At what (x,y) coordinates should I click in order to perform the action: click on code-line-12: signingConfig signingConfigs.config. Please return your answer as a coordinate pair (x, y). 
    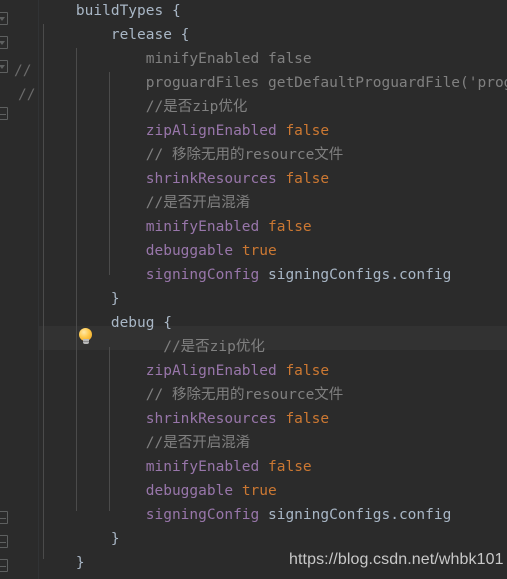
    Looking at the image, I should click on (246, 276).